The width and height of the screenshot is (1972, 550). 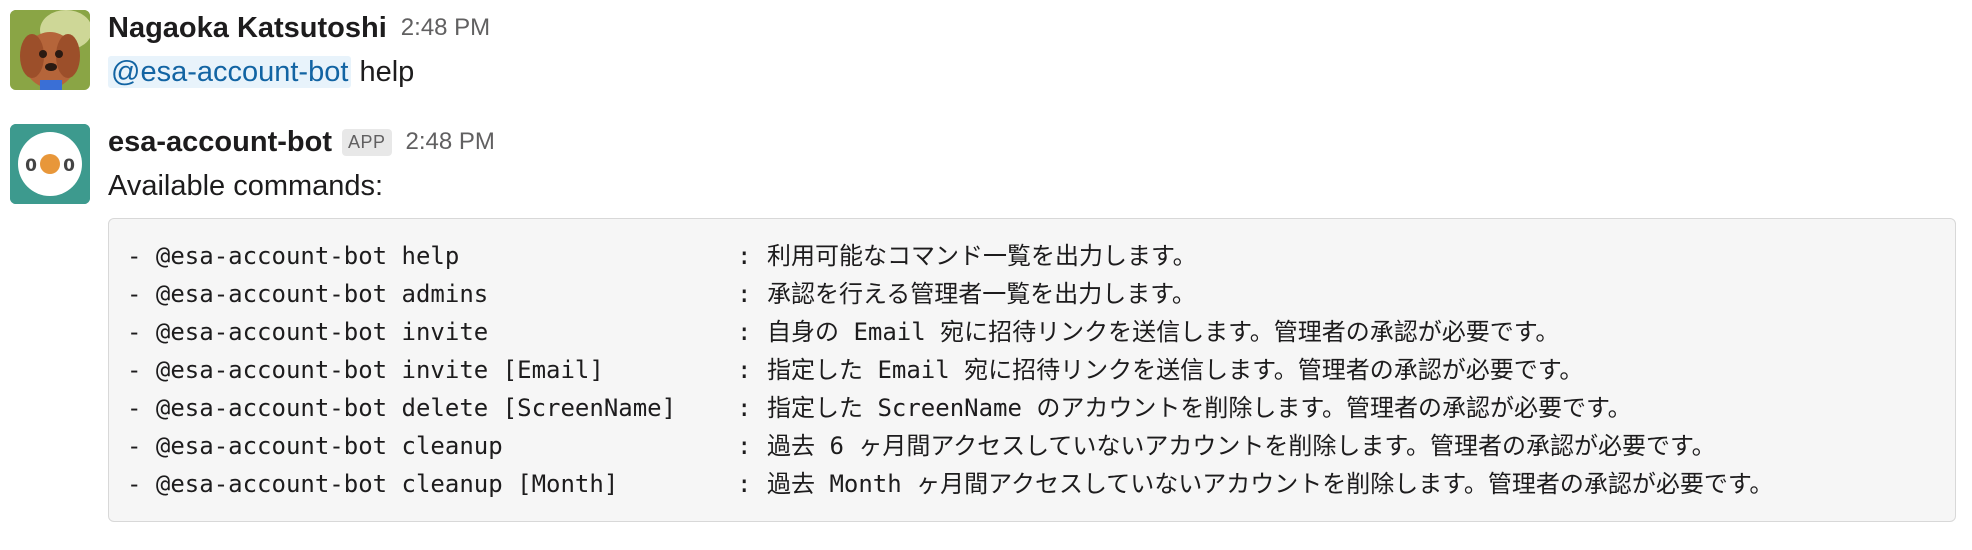 What do you see at coordinates (365, 370) in the screenshot?
I see `code-command: - @esa-account-bot invite [Email]` at bounding box center [365, 370].